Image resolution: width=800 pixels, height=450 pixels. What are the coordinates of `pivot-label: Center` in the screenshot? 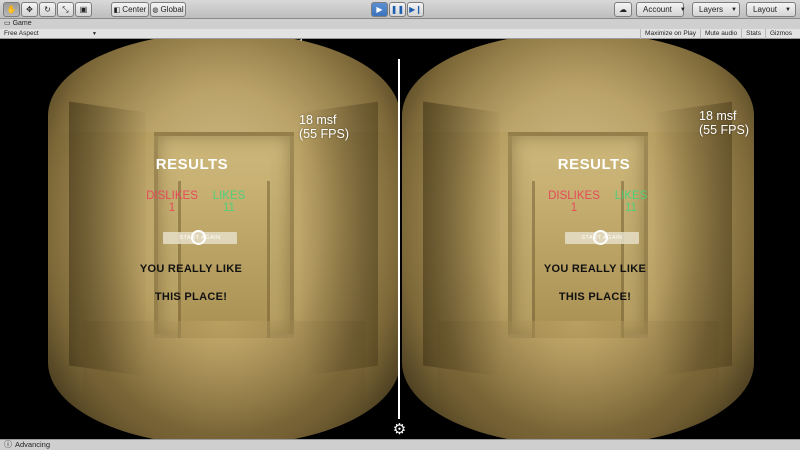 It's located at (134, 9).